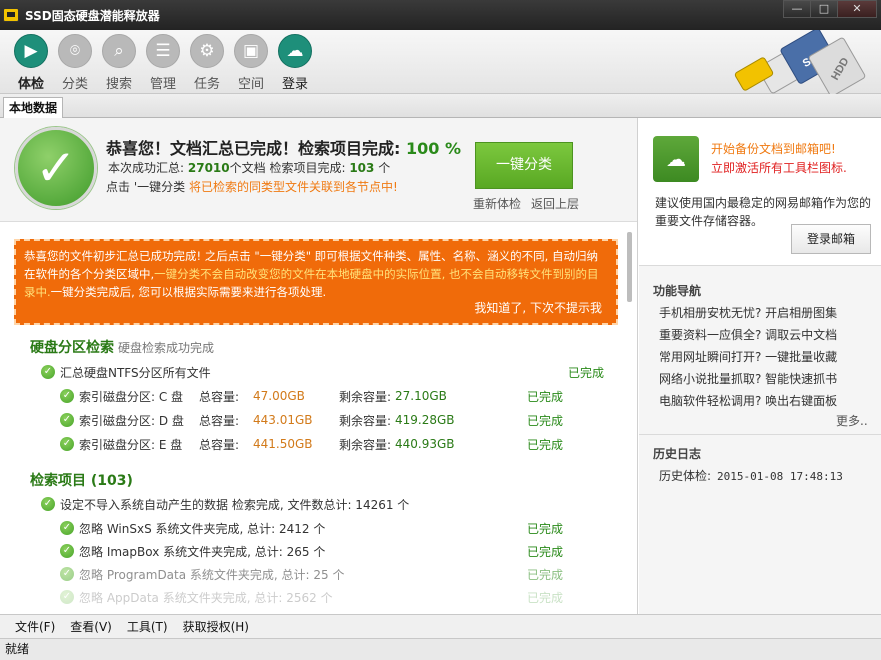  Describe the element at coordinates (831, 239) in the screenshot. I see `login-mailbox-button: 登录邮箱` at that location.